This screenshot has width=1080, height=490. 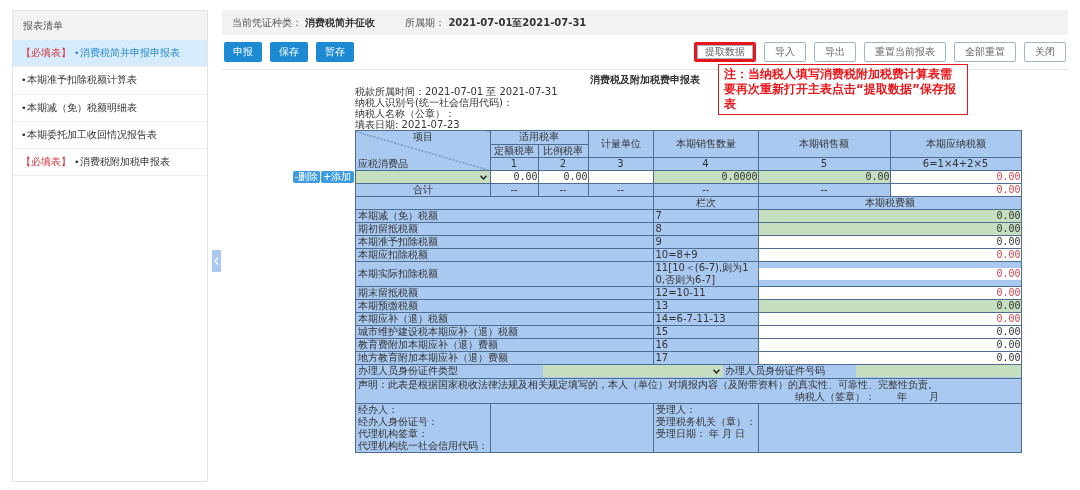 I want to click on column-header: 项目, so click(x=422, y=137).